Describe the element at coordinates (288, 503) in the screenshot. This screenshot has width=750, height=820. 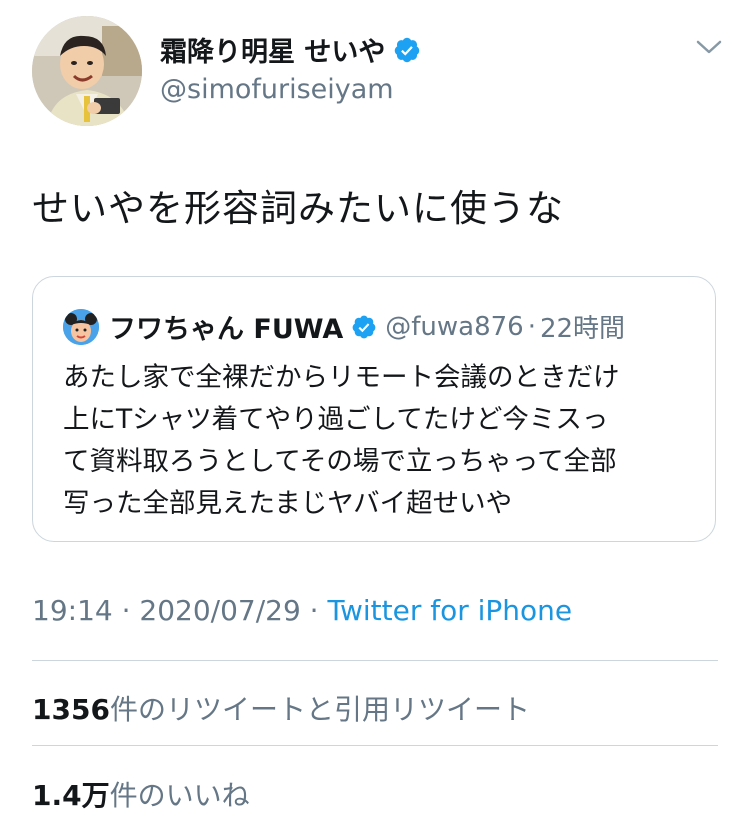
I see `quoted-text-line: 写った全部見えたまじヤバイ超せいや` at that location.